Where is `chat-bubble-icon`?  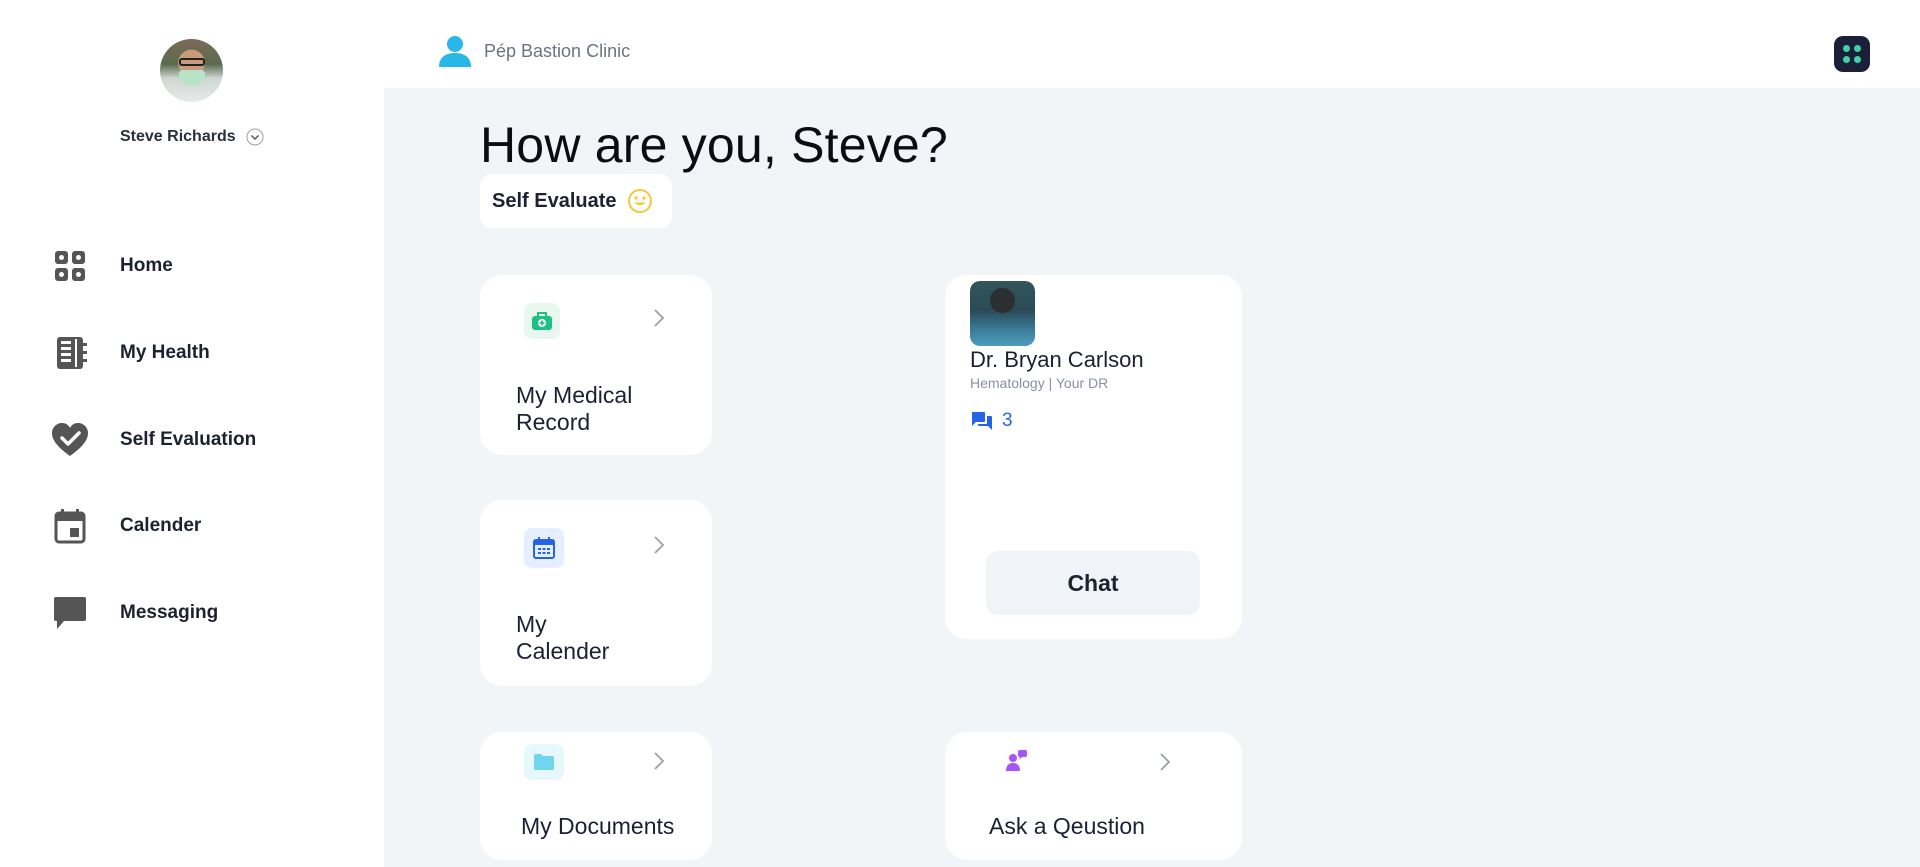
chat-bubble-icon is located at coordinates (70, 613).